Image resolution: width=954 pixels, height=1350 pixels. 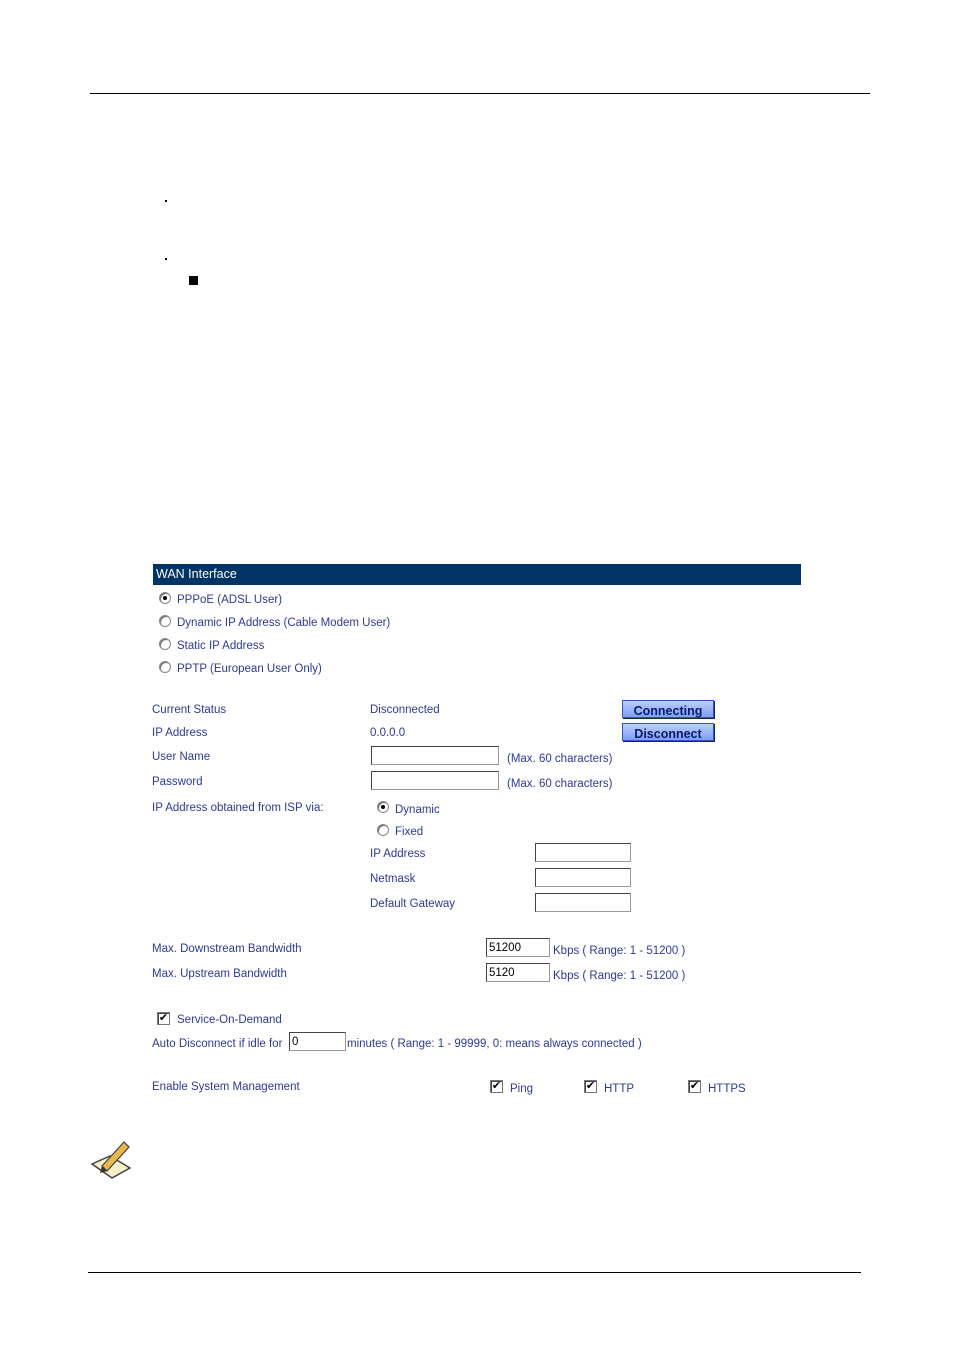 What do you see at coordinates (219, 974) in the screenshot?
I see `upstream-label: Max. Upstream Bandwidth` at bounding box center [219, 974].